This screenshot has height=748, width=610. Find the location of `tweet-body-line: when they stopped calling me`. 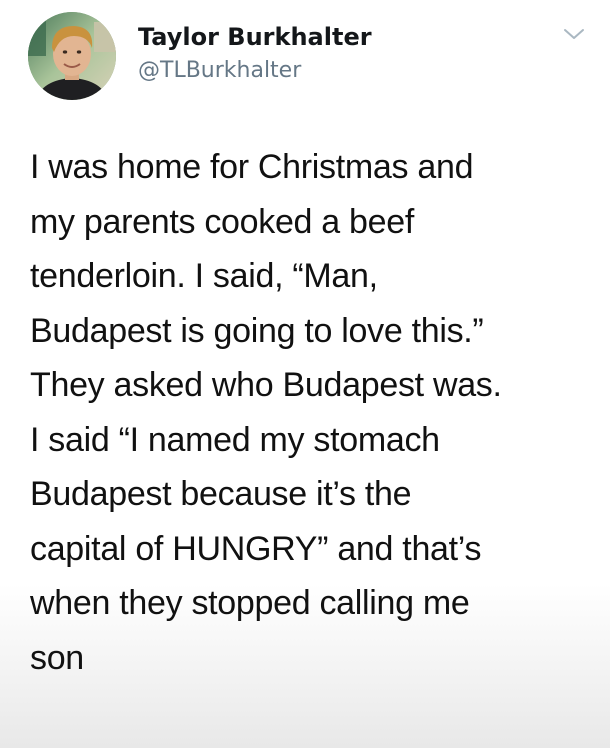

tweet-body-line: when they stopped calling me is located at coordinates (250, 603).